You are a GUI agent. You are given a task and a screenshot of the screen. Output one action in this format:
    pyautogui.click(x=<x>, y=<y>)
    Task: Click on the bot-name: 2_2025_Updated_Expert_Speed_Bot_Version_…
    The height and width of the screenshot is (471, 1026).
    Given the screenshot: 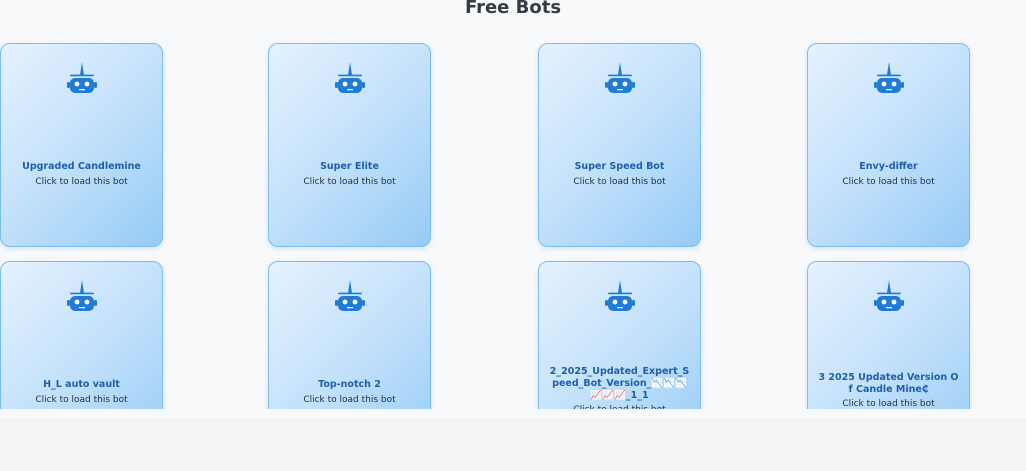 What is the action you would take?
    pyautogui.click(x=619, y=383)
    